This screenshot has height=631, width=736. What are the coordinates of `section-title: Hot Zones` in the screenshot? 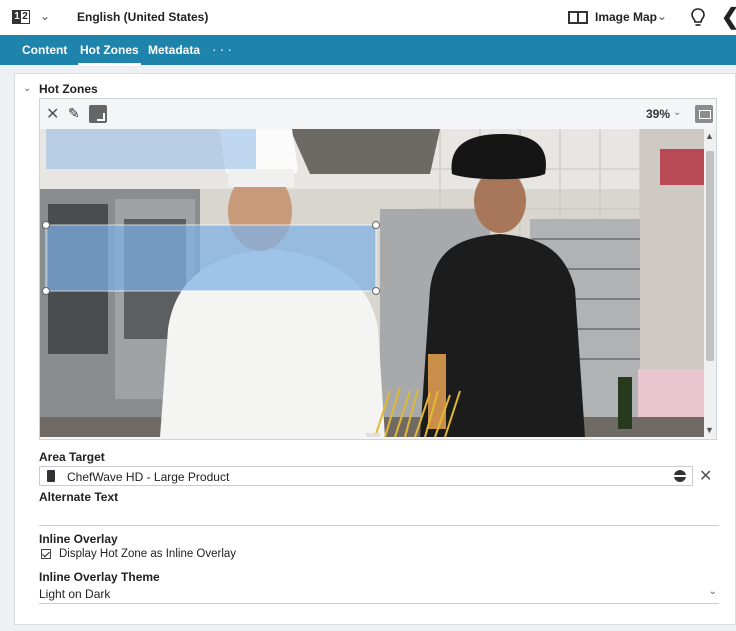 It's located at (68, 89).